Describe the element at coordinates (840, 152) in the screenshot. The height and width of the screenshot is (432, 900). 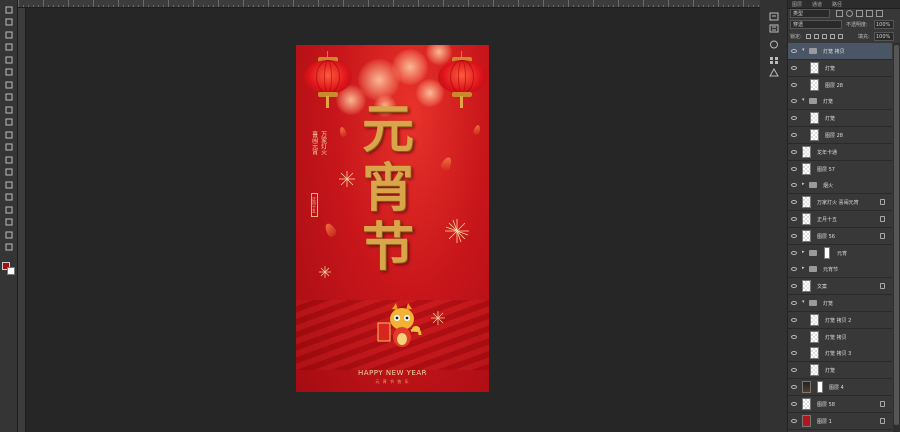
I see `layer-row: 龙年卡通` at that location.